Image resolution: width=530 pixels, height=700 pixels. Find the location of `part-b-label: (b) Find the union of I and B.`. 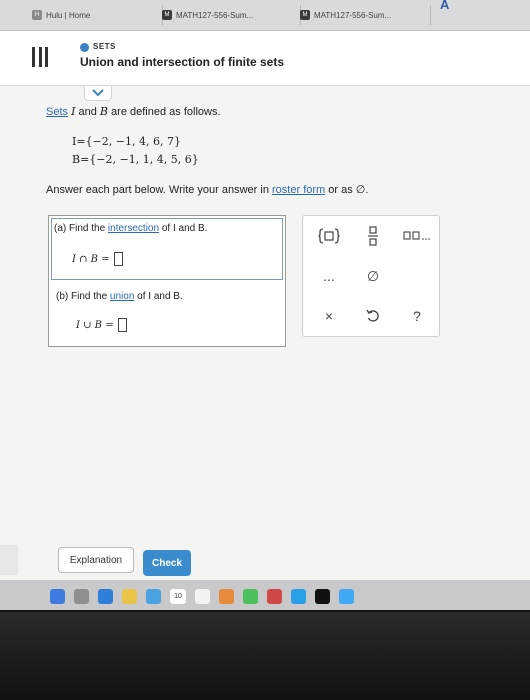

part-b-label: (b) Find the union of I and B. is located at coordinates (119, 296).